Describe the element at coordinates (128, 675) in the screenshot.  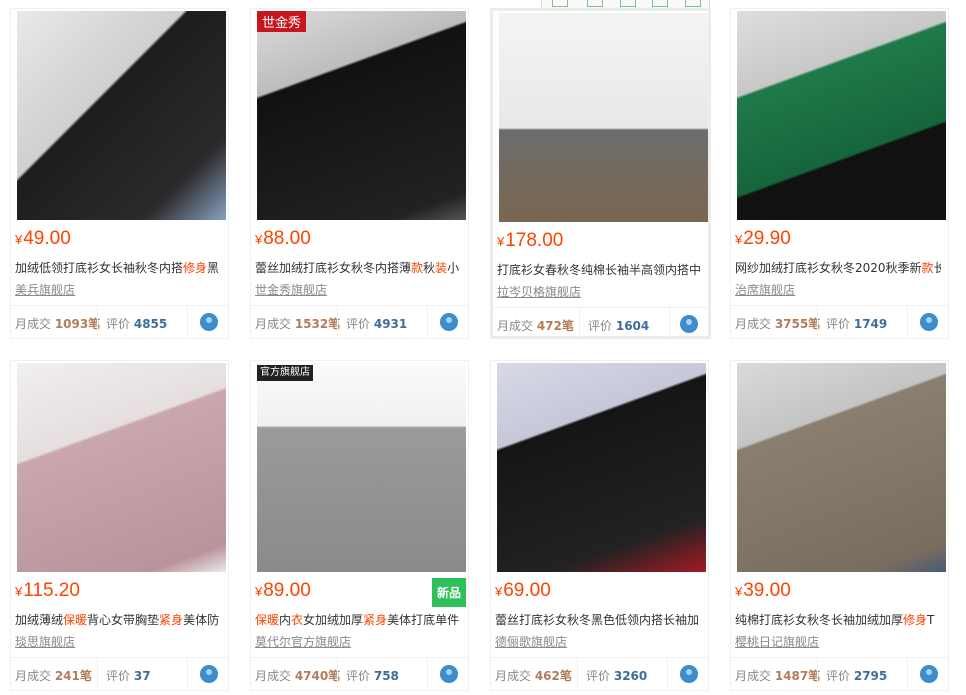
I see `review-count-link: 评价 37` at that location.